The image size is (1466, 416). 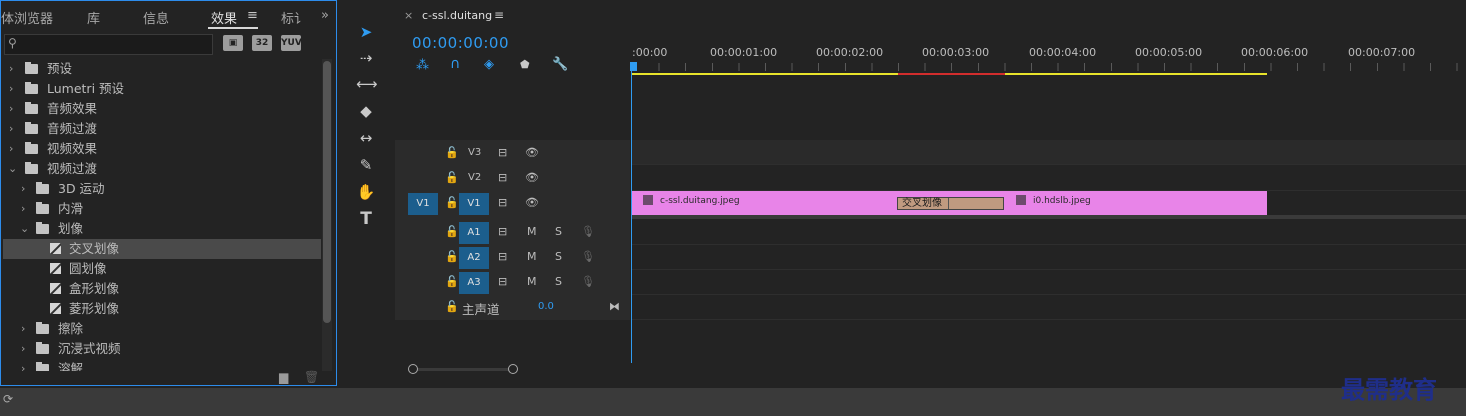 What do you see at coordinates (462, 369) in the screenshot?
I see `zoom-scrollbar` at bounding box center [462, 369].